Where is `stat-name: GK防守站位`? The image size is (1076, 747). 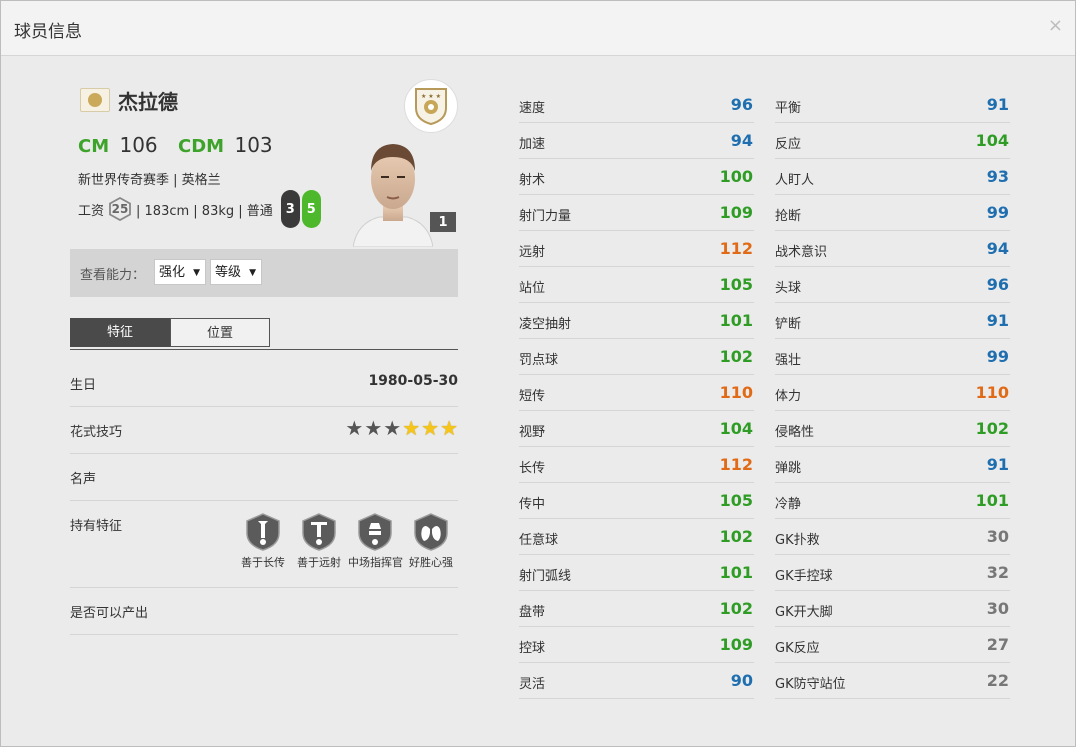 stat-name: GK防守站位 is located at coordinates (810, 684).